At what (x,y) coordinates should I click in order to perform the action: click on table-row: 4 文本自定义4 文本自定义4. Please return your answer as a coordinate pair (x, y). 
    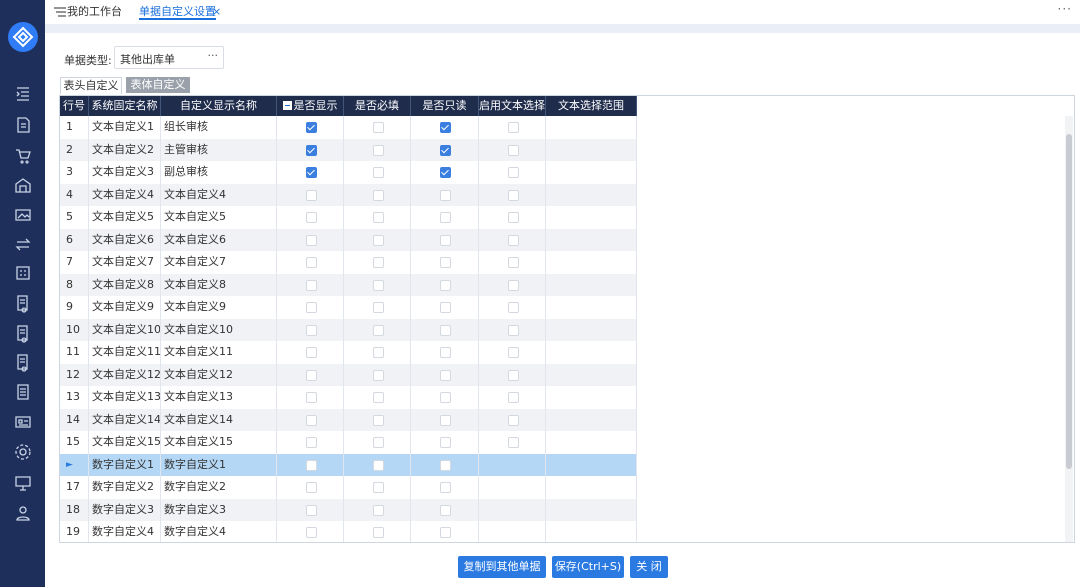
    Looking at the image, I should click on (348, 194).